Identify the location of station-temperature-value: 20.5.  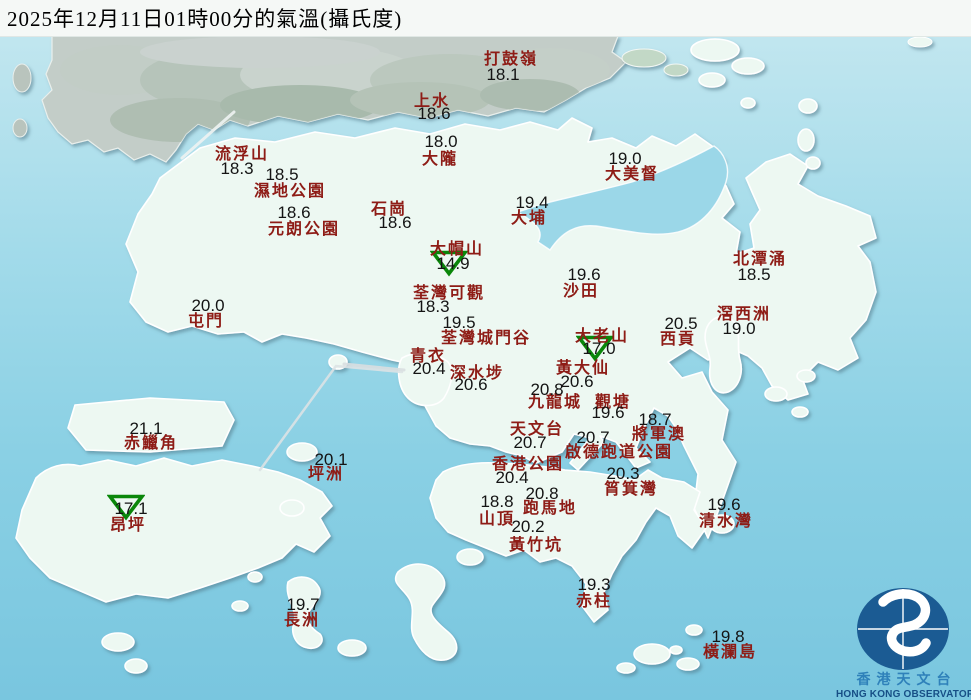
(681, 323).